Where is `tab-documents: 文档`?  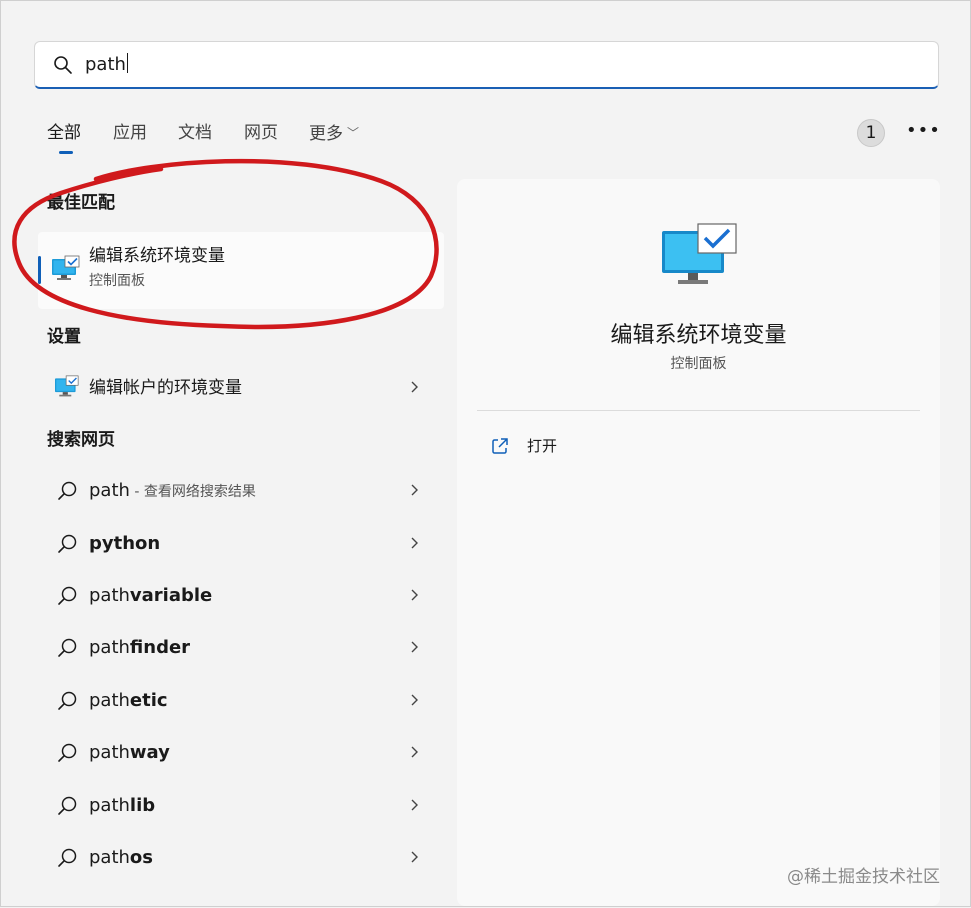 tab-documents: 文档 is located at coordinates (195, 133).